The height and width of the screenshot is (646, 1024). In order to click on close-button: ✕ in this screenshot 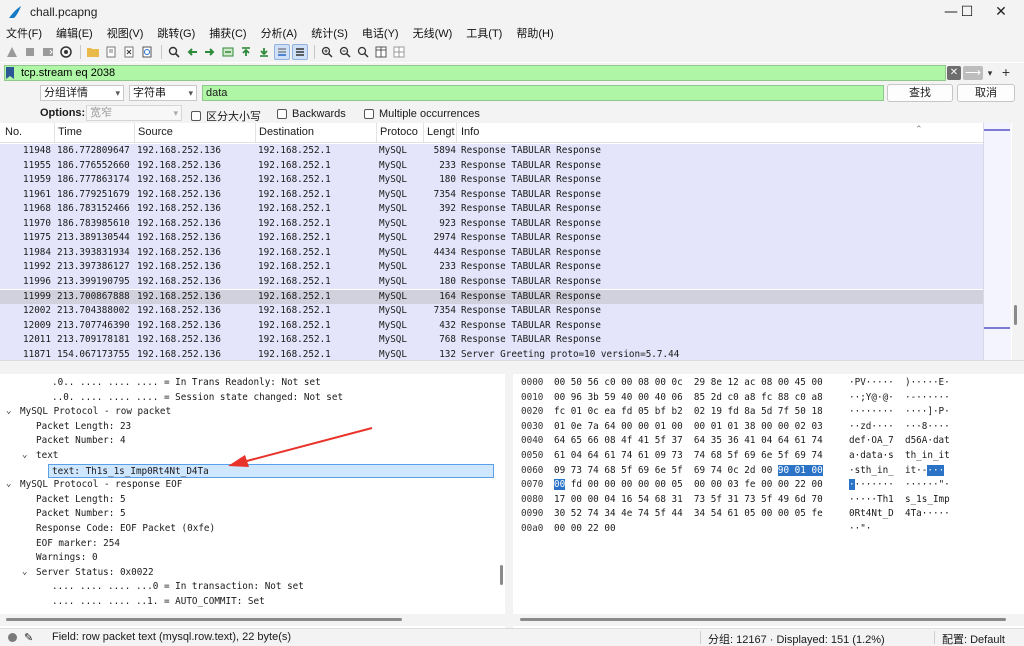, I will do `click(1001, 12)`.